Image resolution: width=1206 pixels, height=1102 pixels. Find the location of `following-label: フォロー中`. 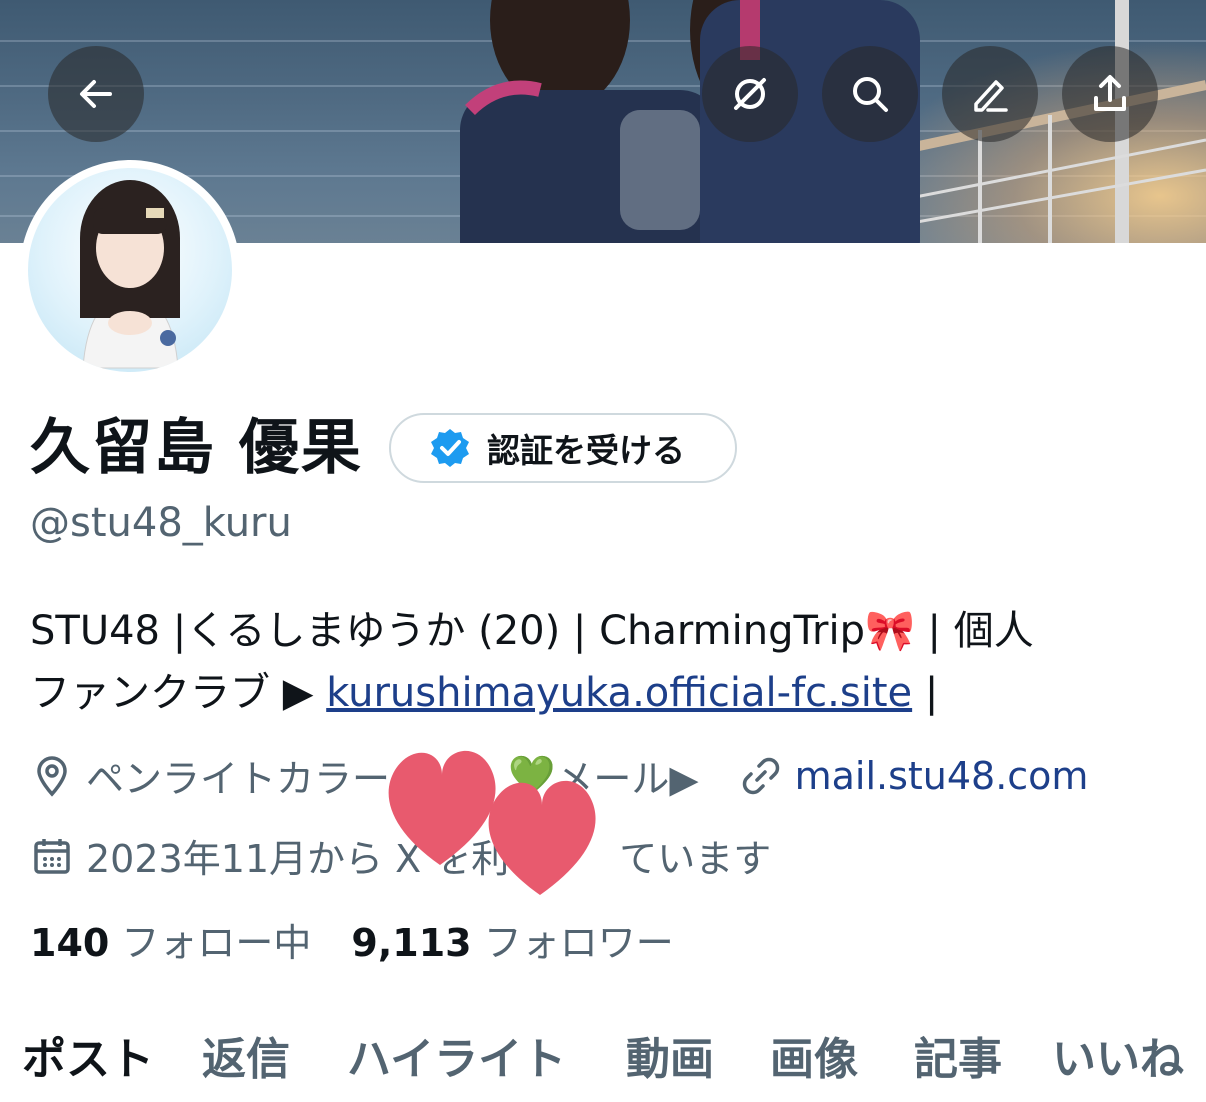

following-label: フォロー中 is located at coordinates (210, 943).